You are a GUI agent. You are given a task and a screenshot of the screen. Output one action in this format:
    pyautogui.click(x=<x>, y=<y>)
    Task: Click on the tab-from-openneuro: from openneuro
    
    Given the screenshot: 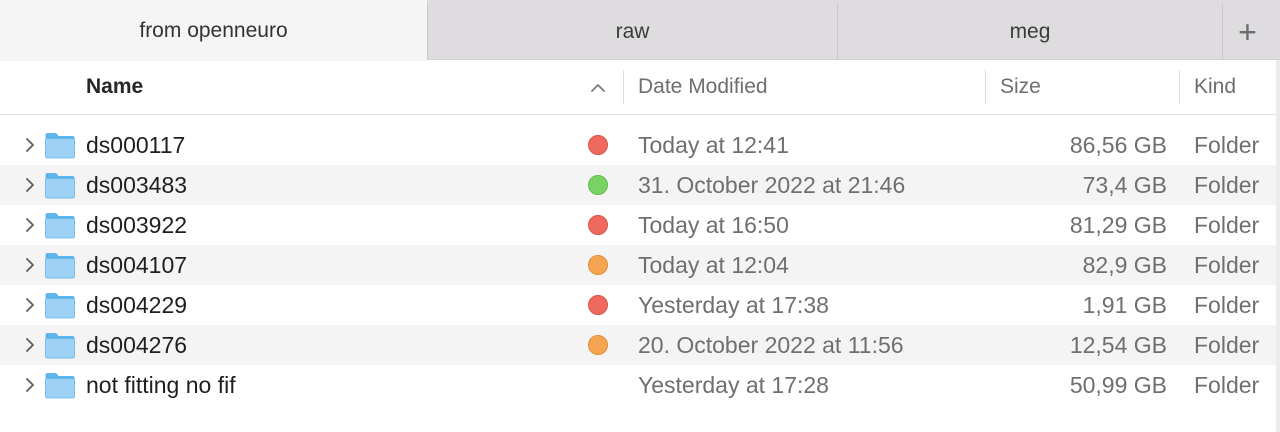 What is the action you would take?
    pyautogui.click(x=213, y=30)
    